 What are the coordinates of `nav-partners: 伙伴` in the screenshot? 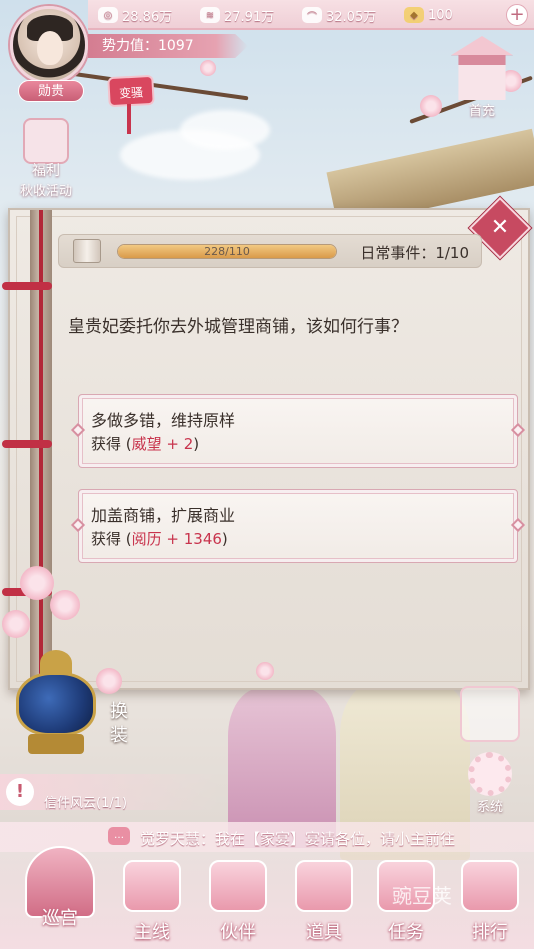 It's located at (238, 903).